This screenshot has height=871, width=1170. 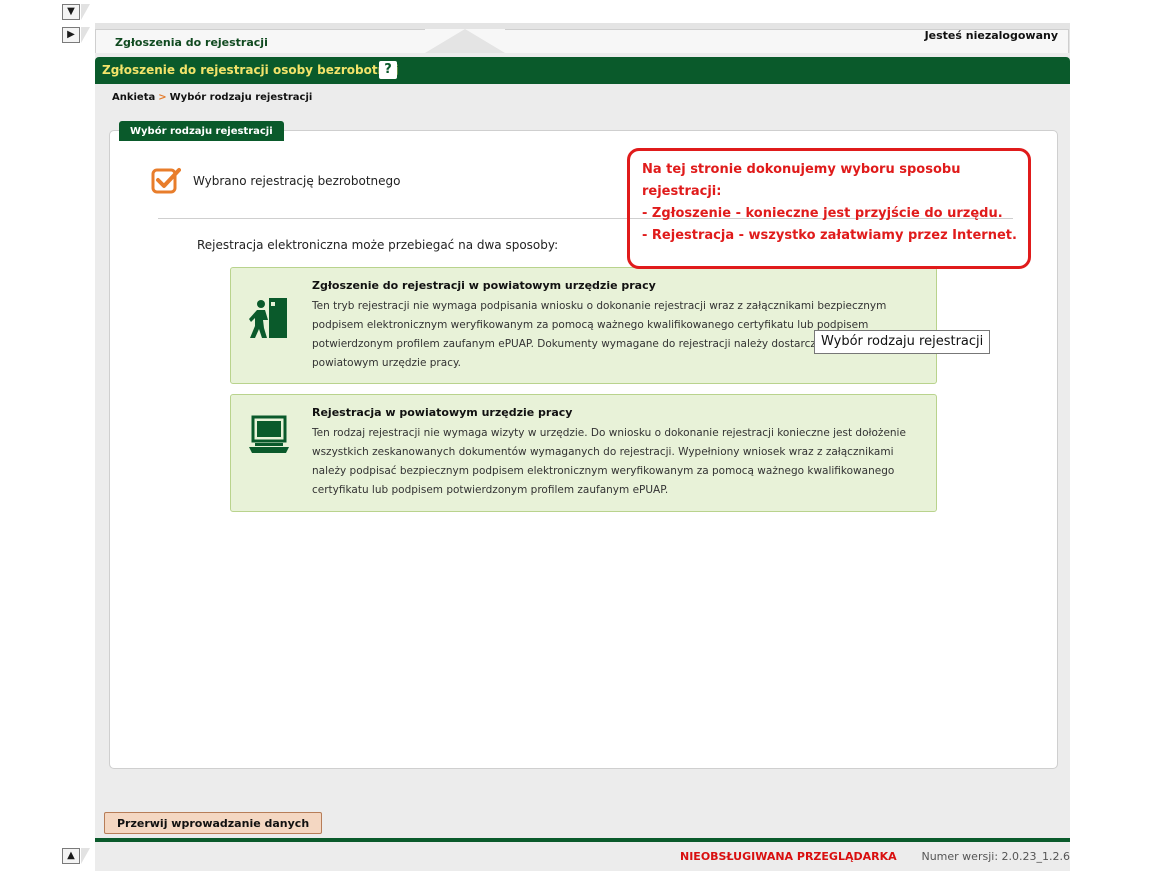 I want to click on tab-registrations: Zgłoszenia do rejestracji, so click(x=260, y=41).